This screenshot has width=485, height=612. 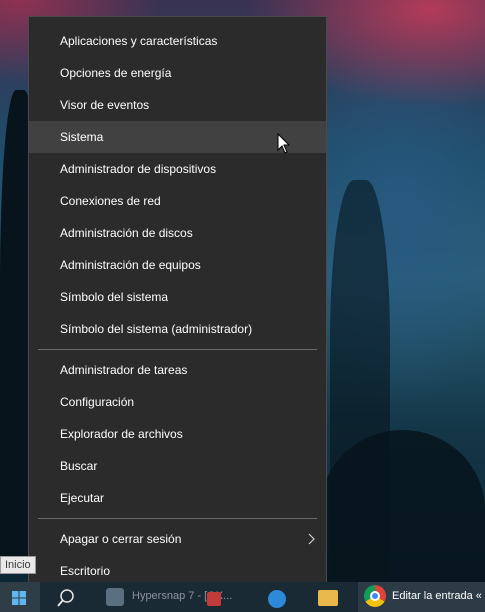 What do you see at coordinates (177, 201) in the screenshot?
I see `menu-item-network-connections: Conexiones de red` at bounding box center [177, 201].